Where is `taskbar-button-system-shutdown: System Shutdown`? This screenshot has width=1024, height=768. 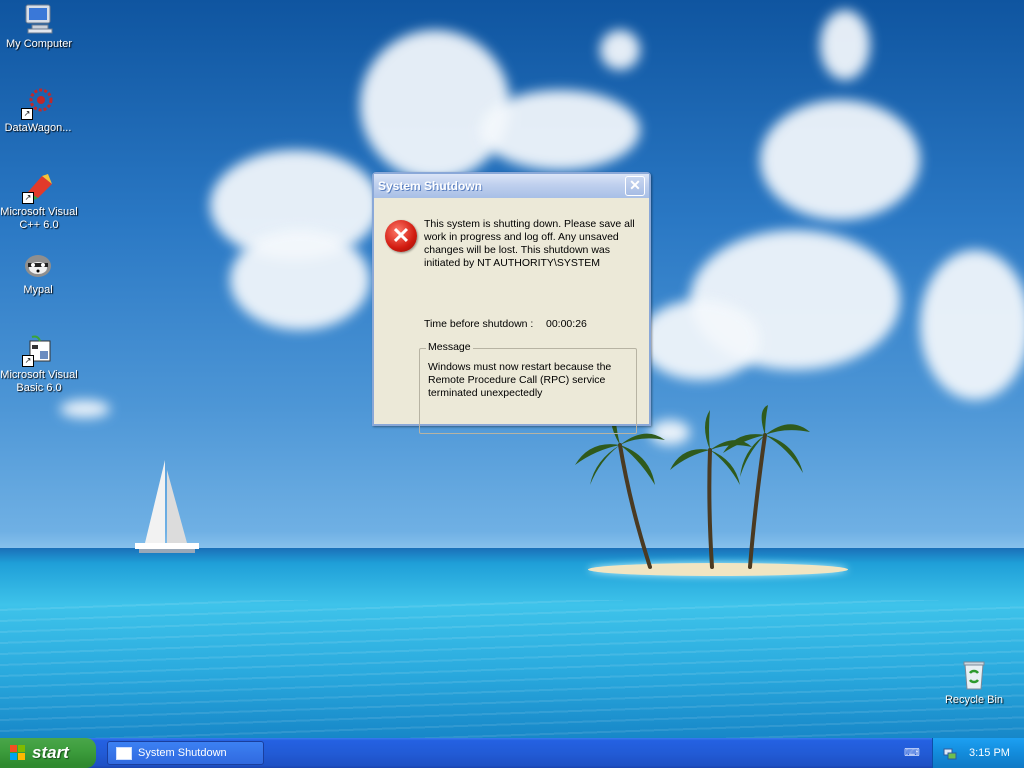 taskbar-button-system-shutdown: System Shutdown is located at coordinates (185, 753).